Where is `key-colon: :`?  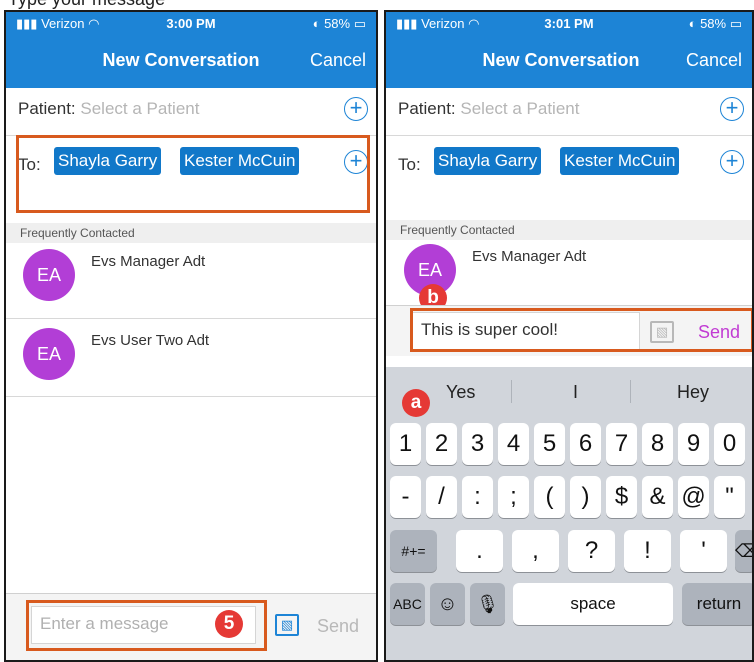
key-colon: : is located at coordinates (477, 497).